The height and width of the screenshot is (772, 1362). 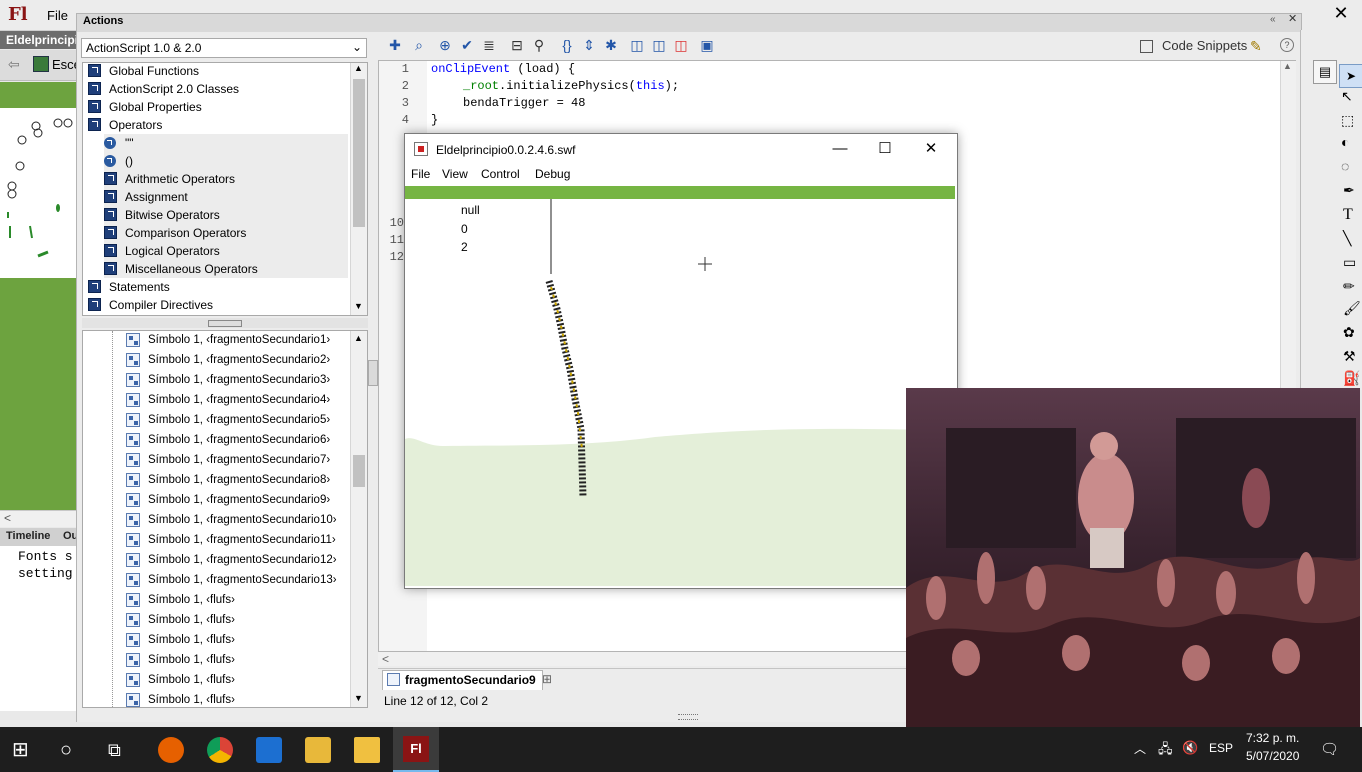 What do you see at coordinates (1348, 215) in the screenshot?
I see `text-tool-icon: T` at bounding box center [1348, 215].